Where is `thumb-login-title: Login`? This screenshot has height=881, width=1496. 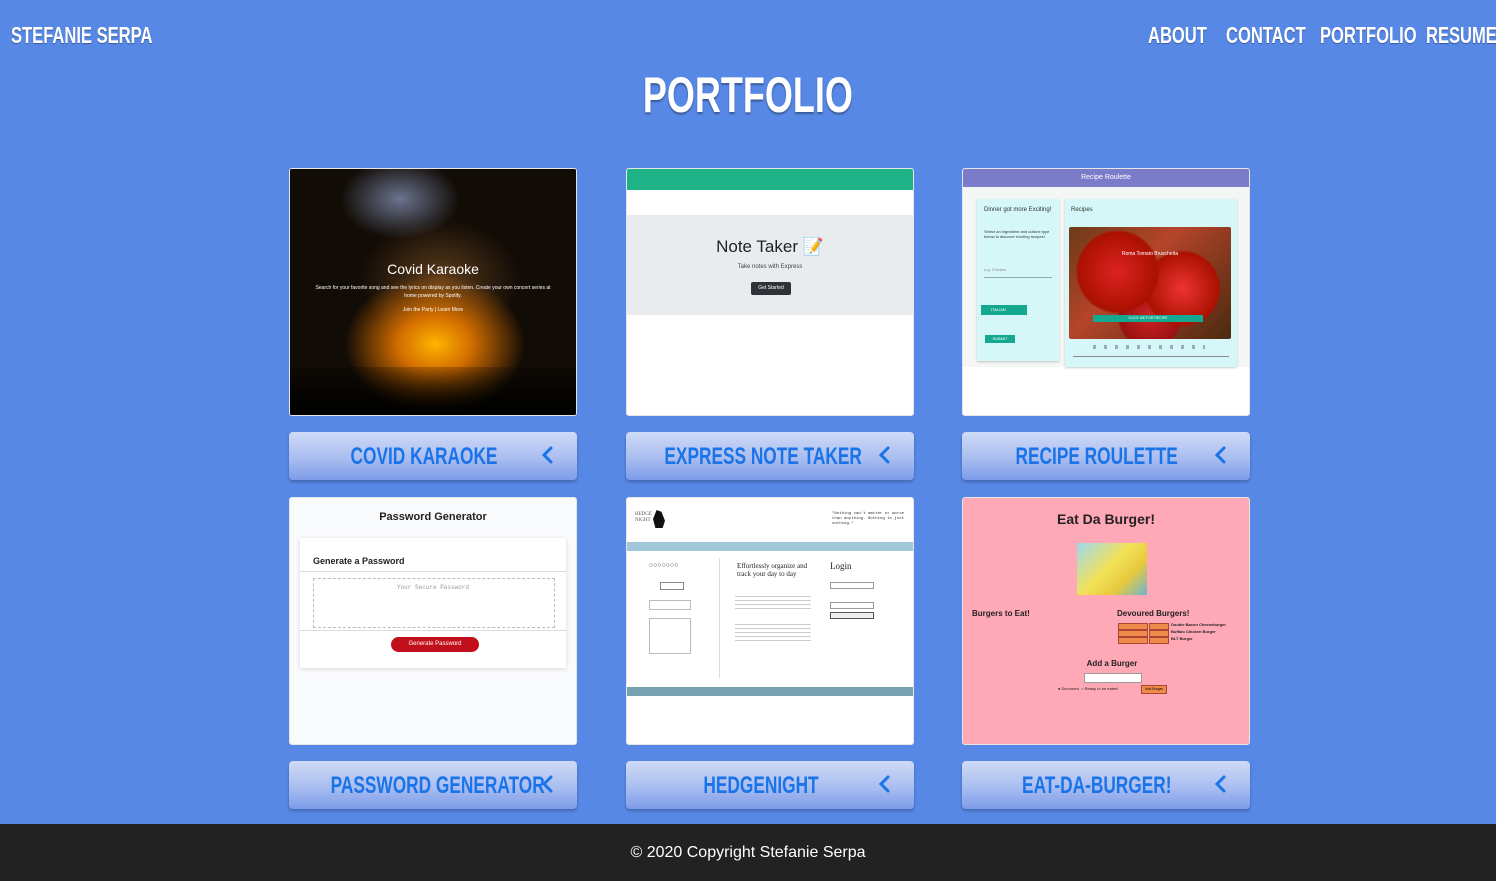
thumb-login-title: Login is located at coordinates (841, 566).